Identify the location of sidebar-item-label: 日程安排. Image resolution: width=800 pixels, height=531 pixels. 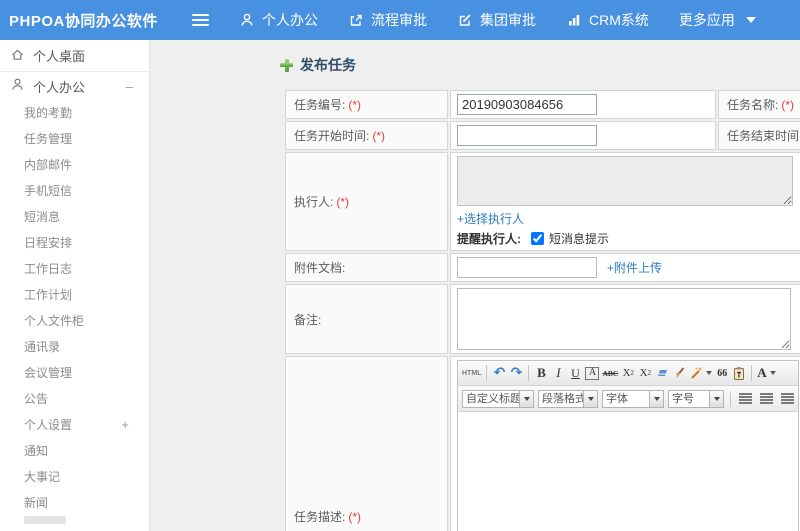
(48, 243).